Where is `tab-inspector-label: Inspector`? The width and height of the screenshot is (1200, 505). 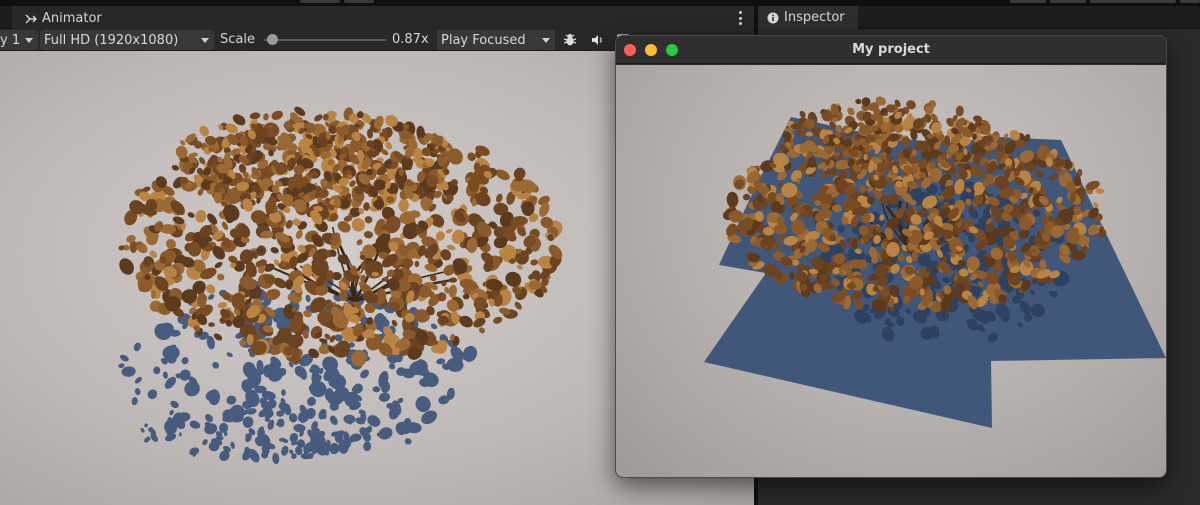
tab-inspector-label: Inspector is located at coordinates (814, 17).